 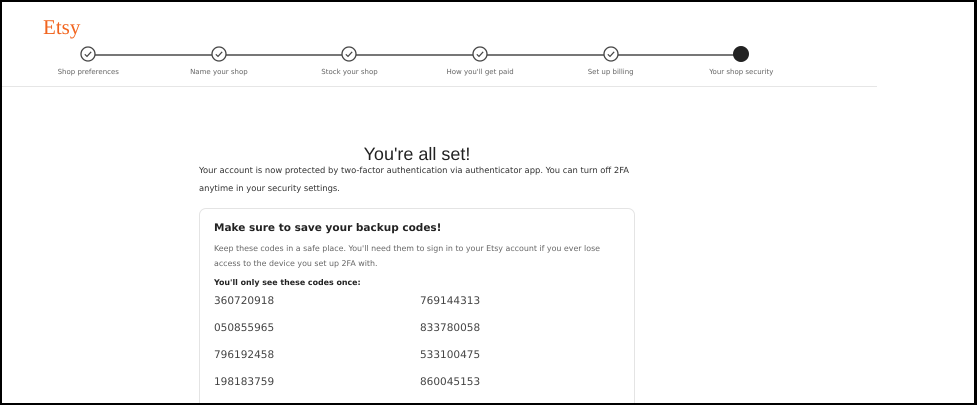 I want to click on backup-code: 769144313, so click(x=450, y=301).